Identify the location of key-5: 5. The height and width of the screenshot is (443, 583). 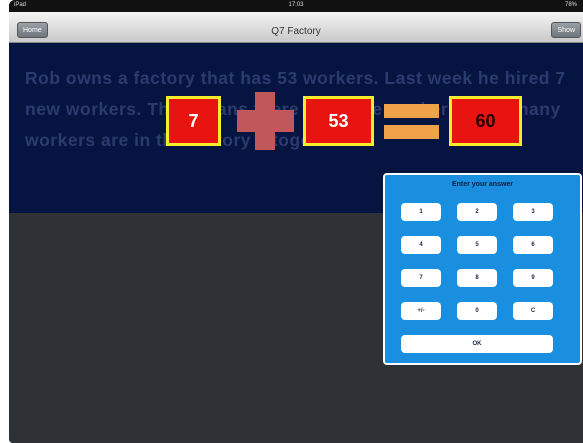
(477, 245).